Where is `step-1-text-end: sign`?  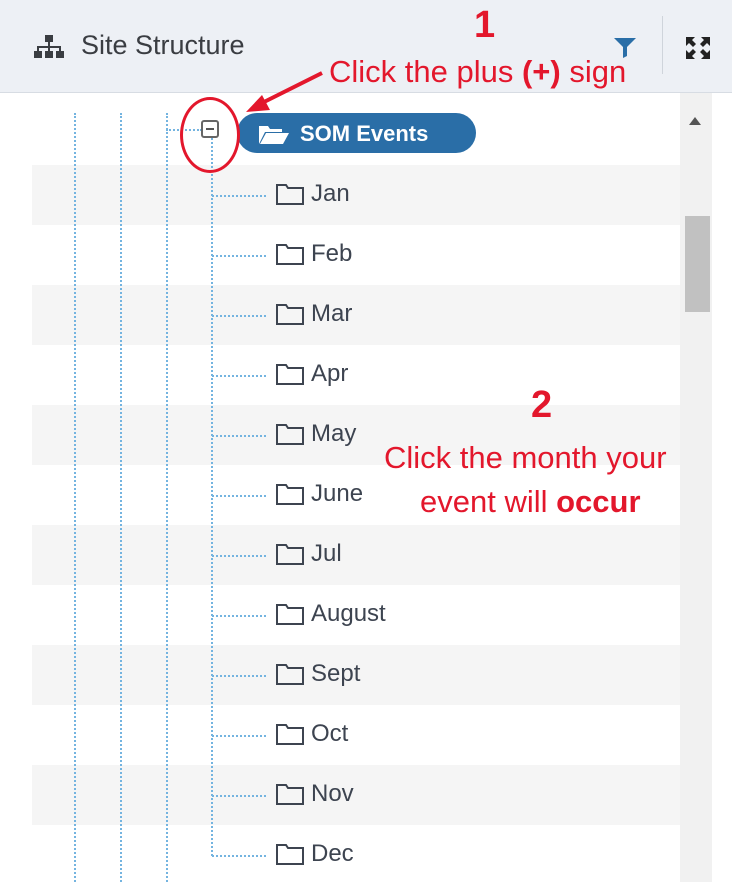
step-1-text-end: sign is located at coordinates (593, 71).